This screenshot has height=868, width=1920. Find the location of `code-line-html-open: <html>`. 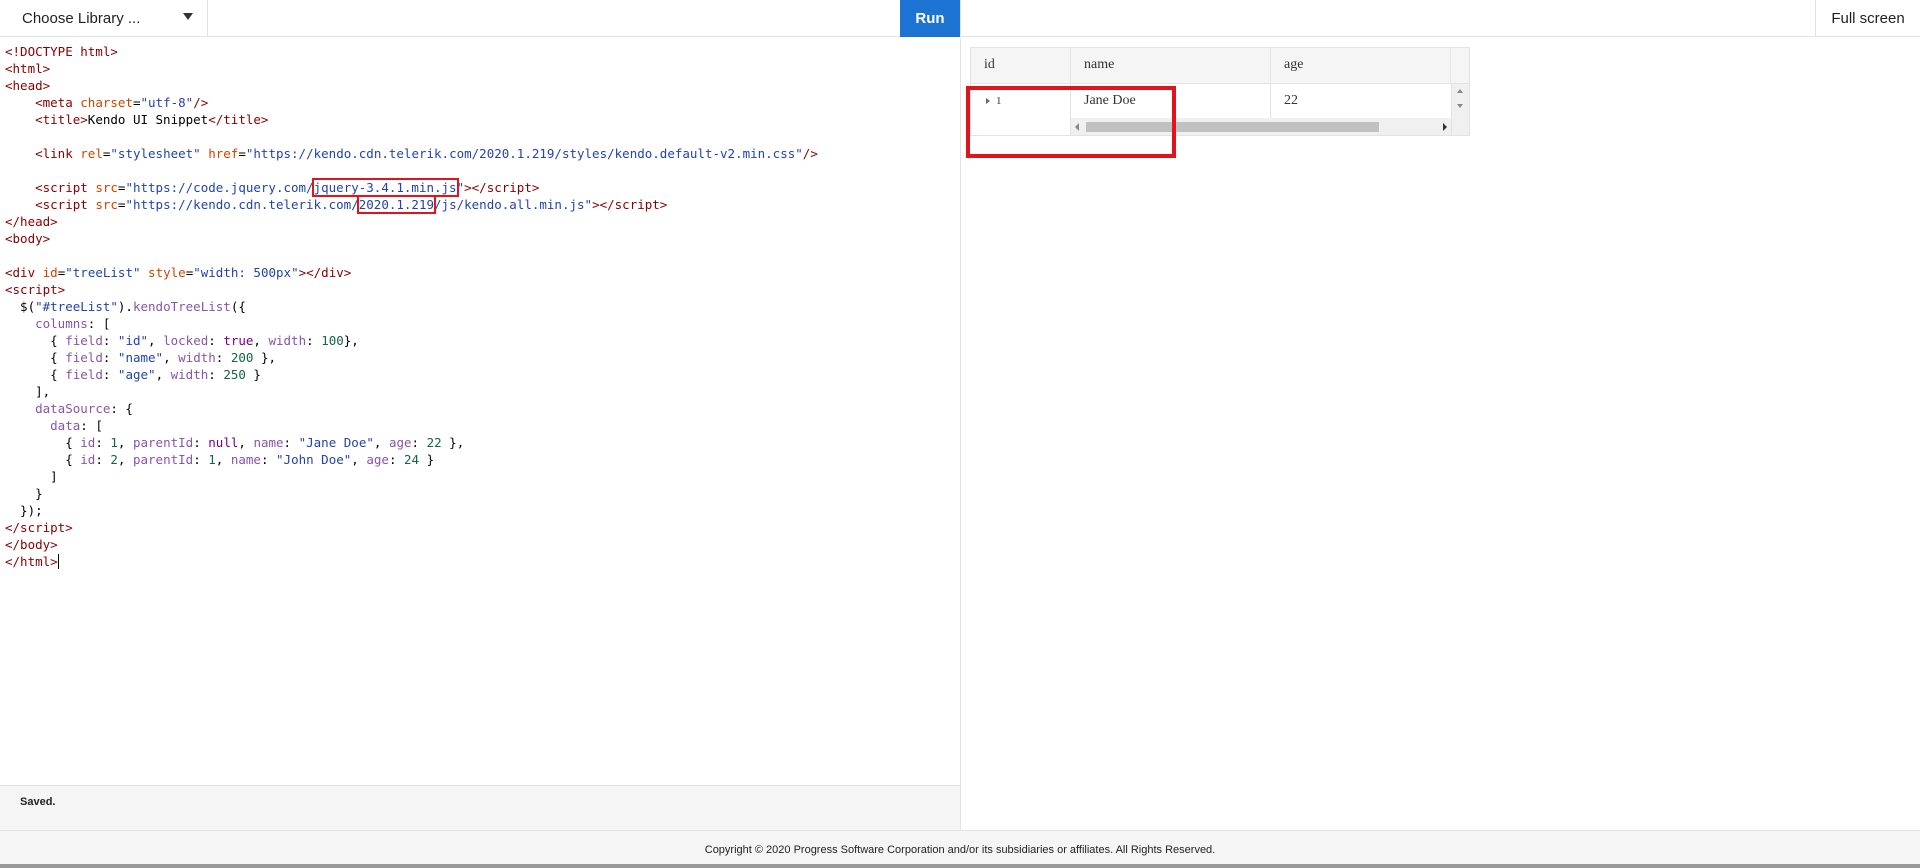

code-line-html-open: <html> is located at coordinates (28, 68).